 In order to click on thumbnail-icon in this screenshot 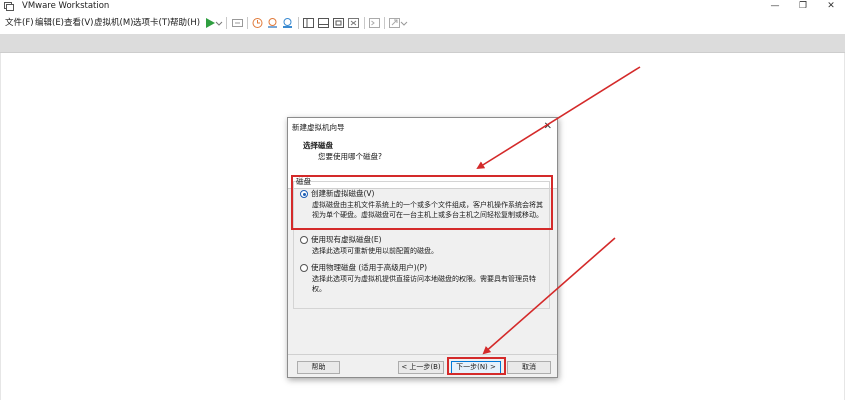, I will do `click(323, 23)`.